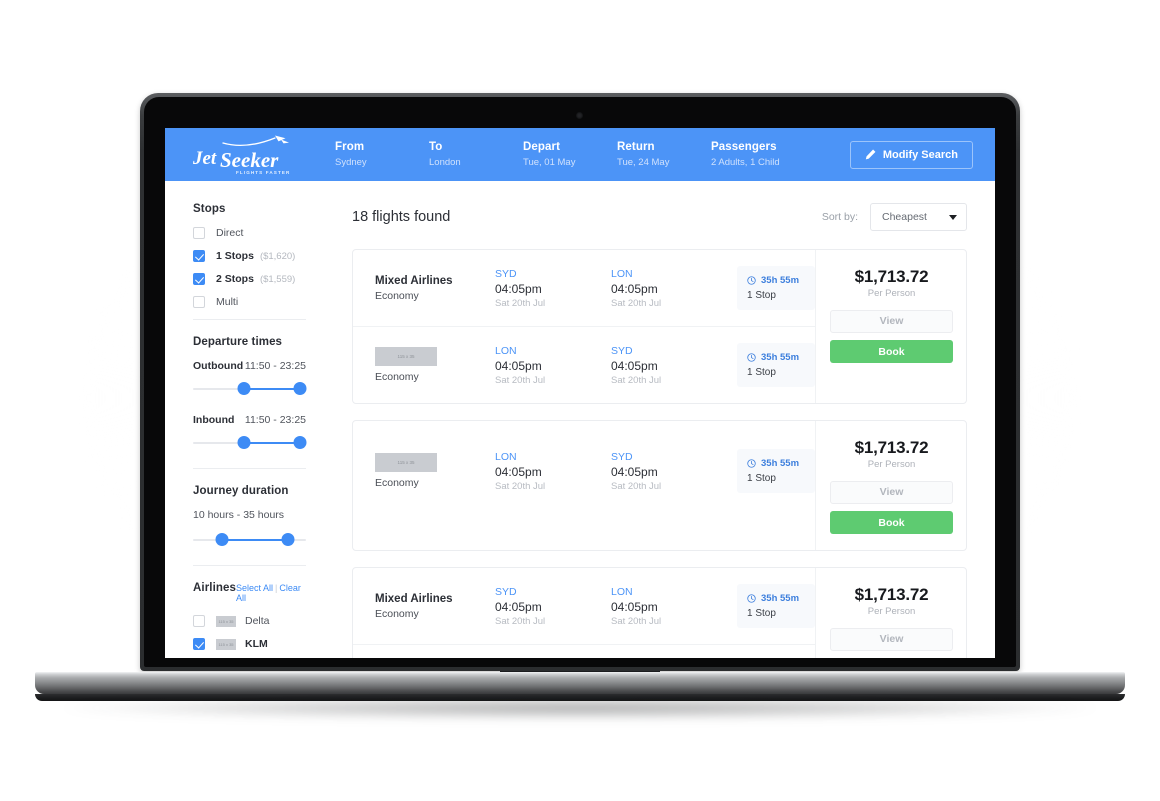 Image resolution: width=1160 pixels, height=801 pixels. I want to click on inbound-slider-header: Inbound 11:50 - 23:25, so click(261, 420).